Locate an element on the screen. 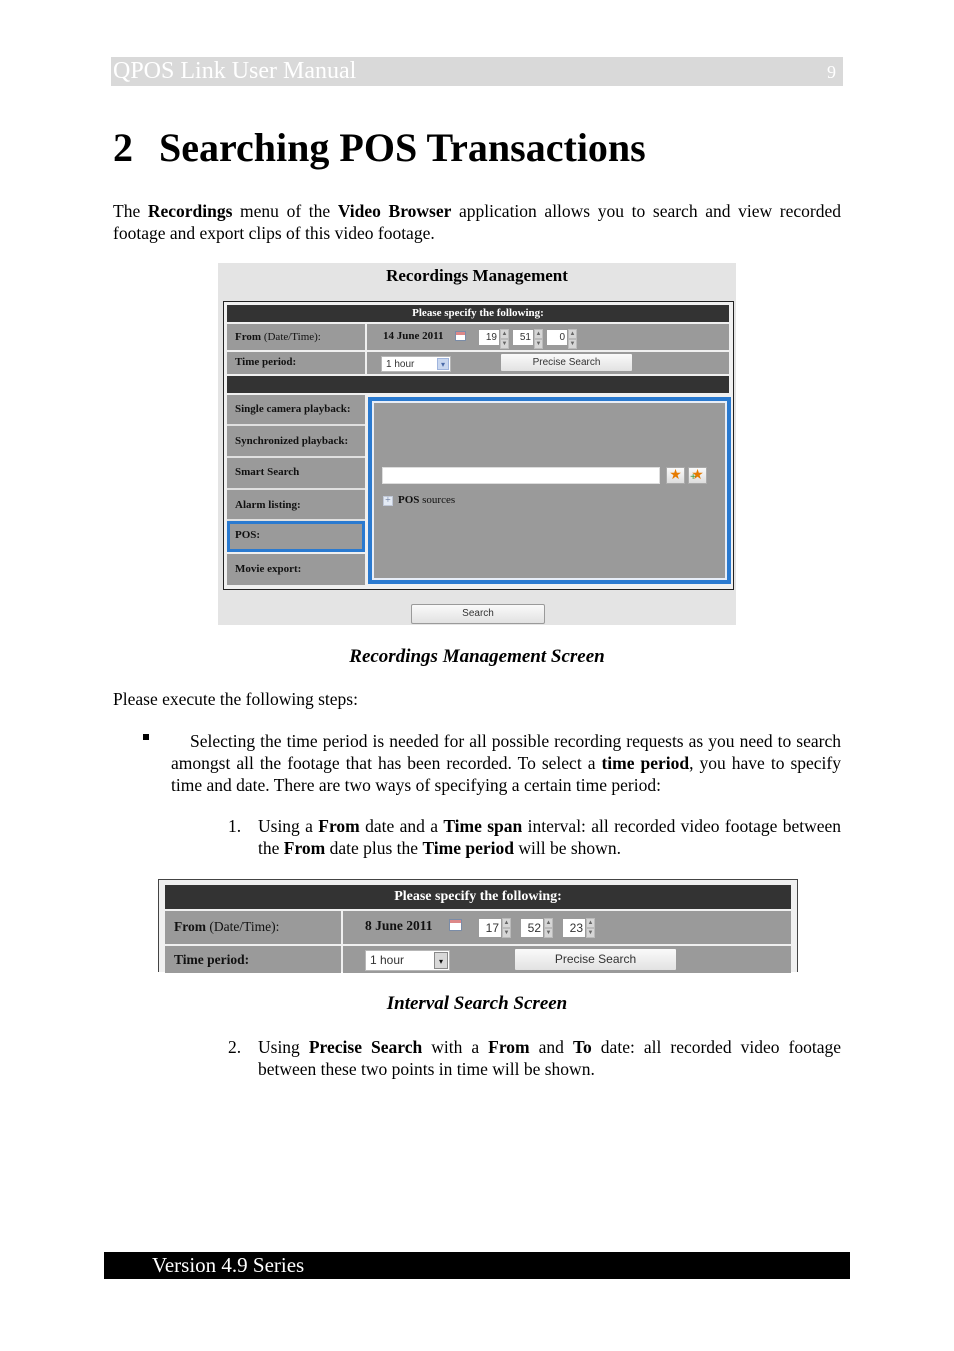 Image resolution: width=954 pixels, height=1351 pixels. second-value: 0 is located at coordinates (557, 337).